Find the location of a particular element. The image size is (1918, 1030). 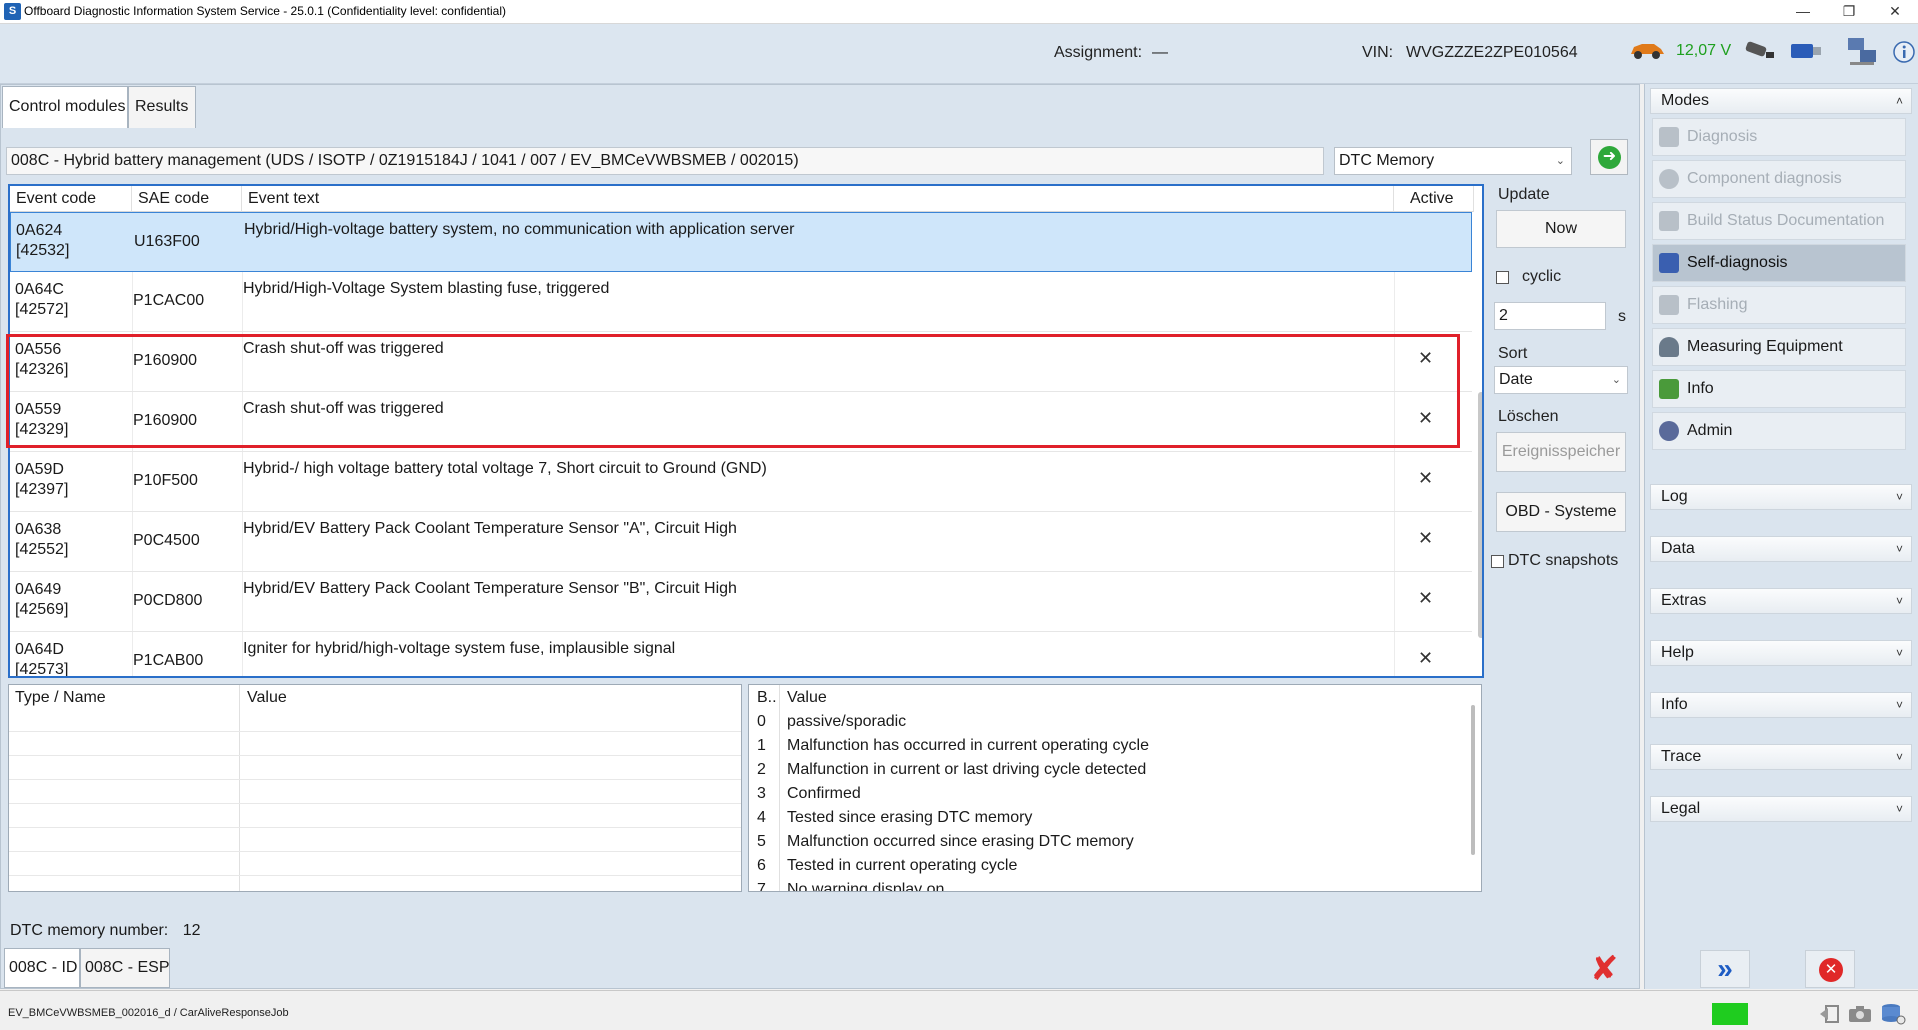

sidebar-section-extras: Extras ˅ is located at coordinates (1781, 601).